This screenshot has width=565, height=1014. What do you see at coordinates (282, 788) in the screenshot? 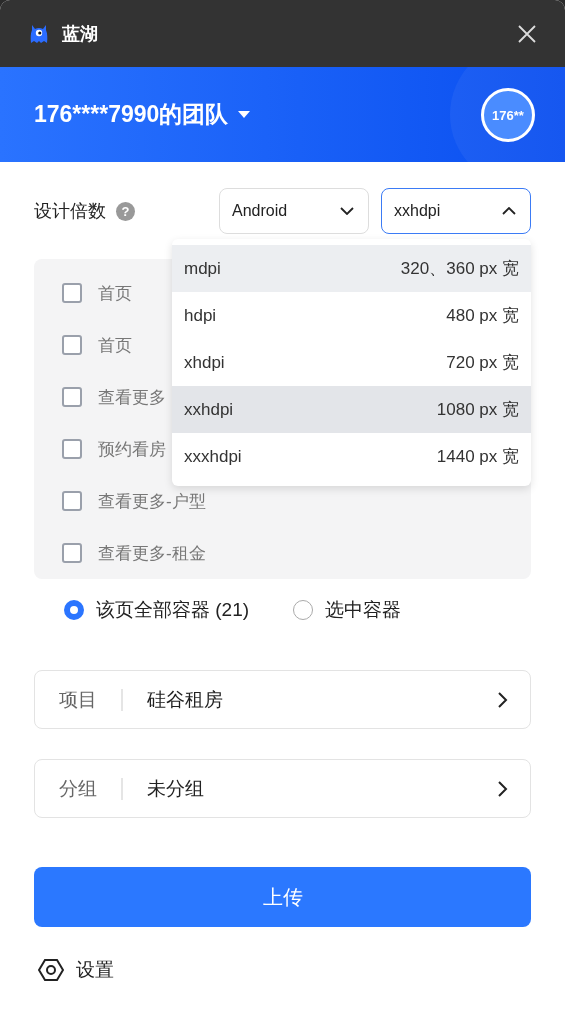
I see `picker-row: 分组 未分组` at bounding box center [282, 788].